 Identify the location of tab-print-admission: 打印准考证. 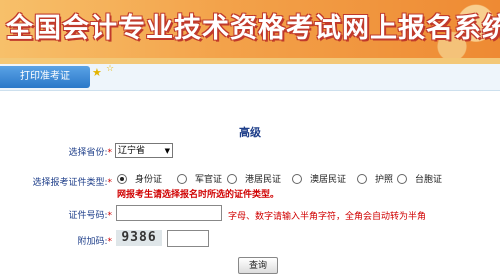
(45, 77).